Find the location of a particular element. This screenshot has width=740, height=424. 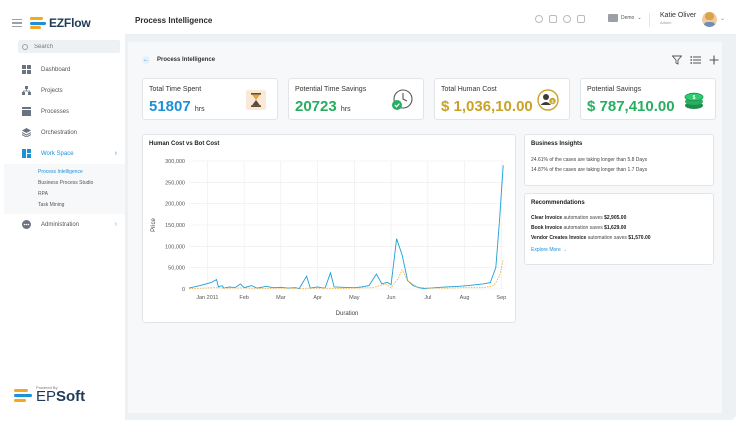

stat-value: $ 1,036,10.00 is located at coordinates (487, 106).